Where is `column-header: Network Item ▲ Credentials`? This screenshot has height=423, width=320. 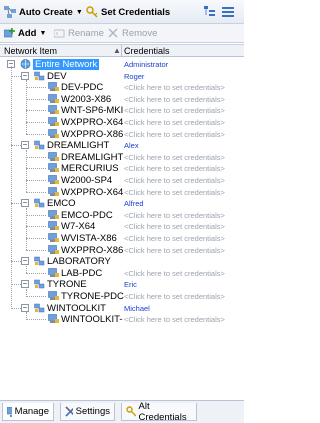
column-header: Network Item ▲ Credentials is located at coordinates (122, 50).